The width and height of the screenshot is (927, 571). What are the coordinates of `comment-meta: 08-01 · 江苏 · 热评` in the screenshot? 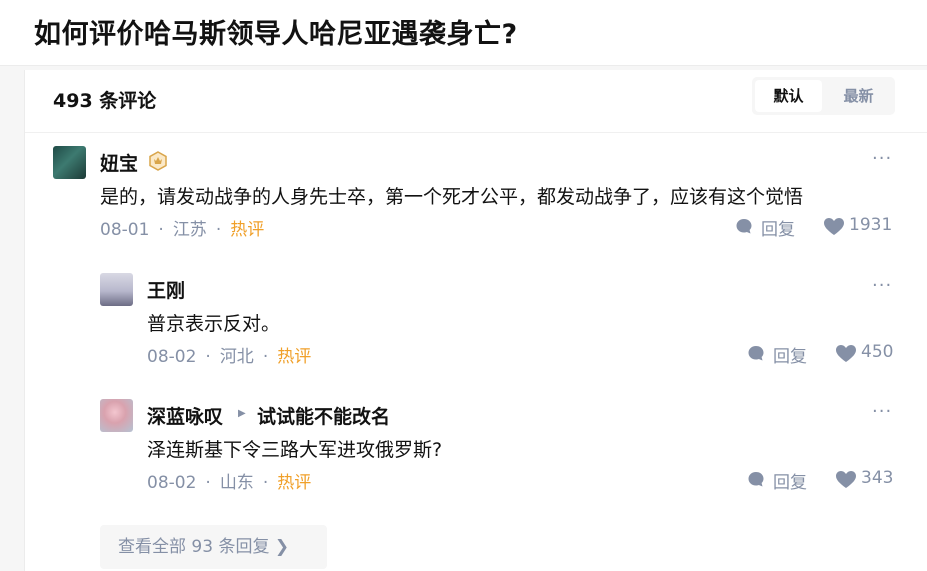 It's located at (182, 230).